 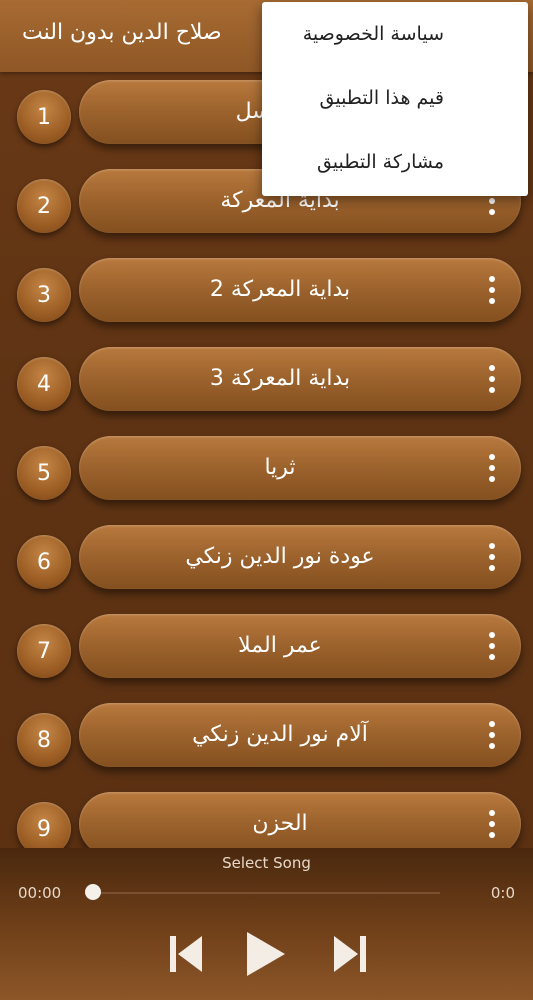 I want to click on song-button: ثريا, so click(x=300, y=468).